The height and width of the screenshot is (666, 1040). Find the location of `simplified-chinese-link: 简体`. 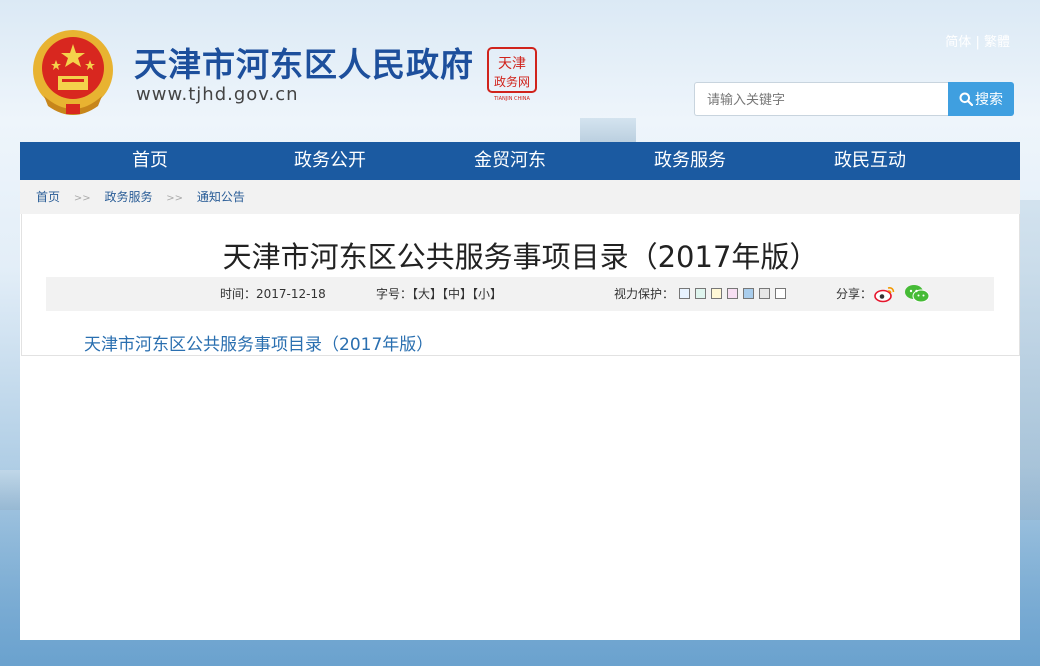

simplified-chinese-link: 简体 is located at coordinates (958, 42).